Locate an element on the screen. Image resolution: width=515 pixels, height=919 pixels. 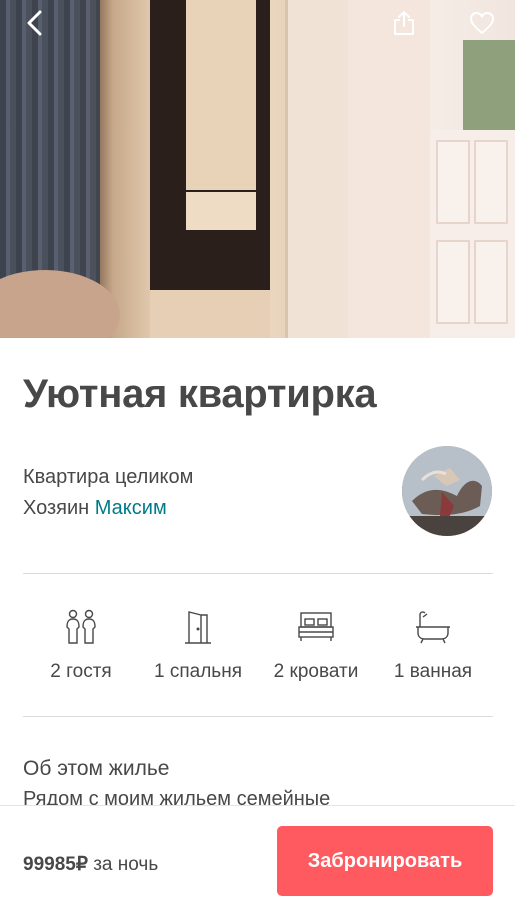
host-line: Хозяин Максим is located at coordinates (95, 508).